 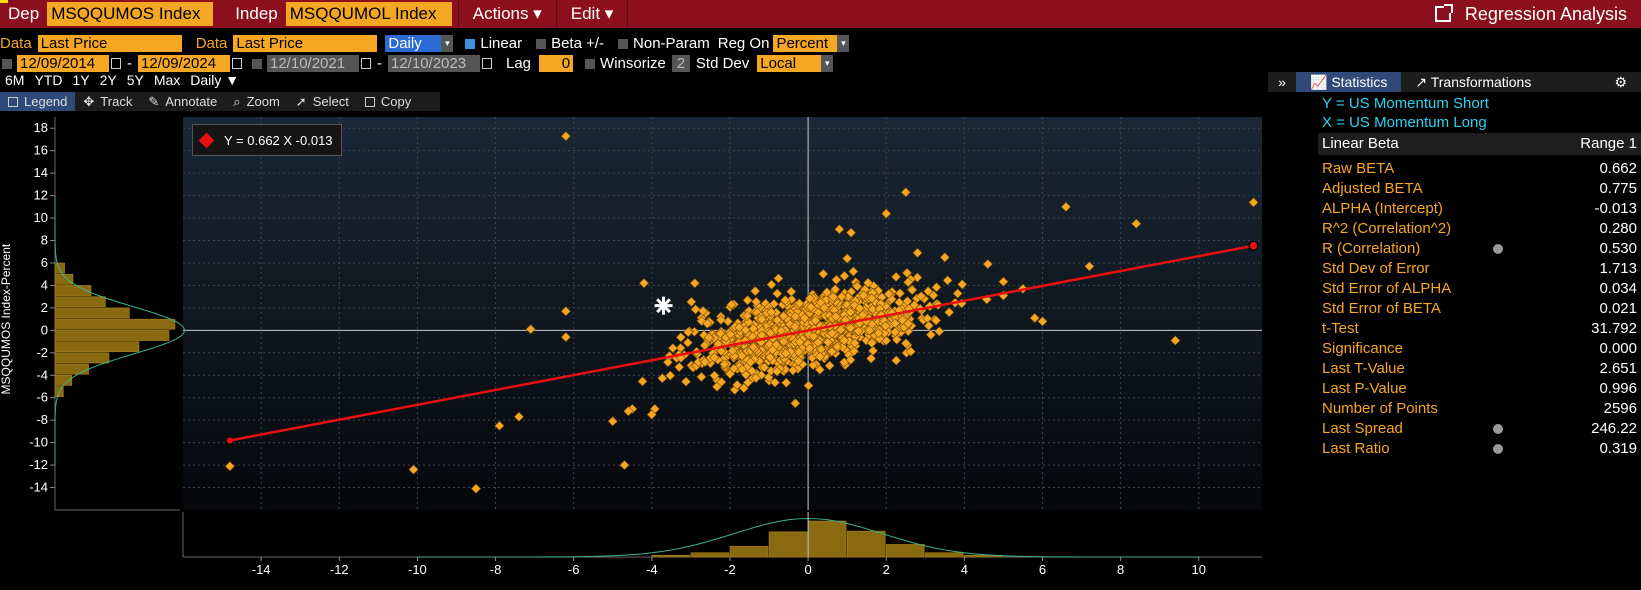 What do you see at coordinates (413, 43) in the screenshot?
I see `frequency-select: Daily` at bounding box center [413, 43].